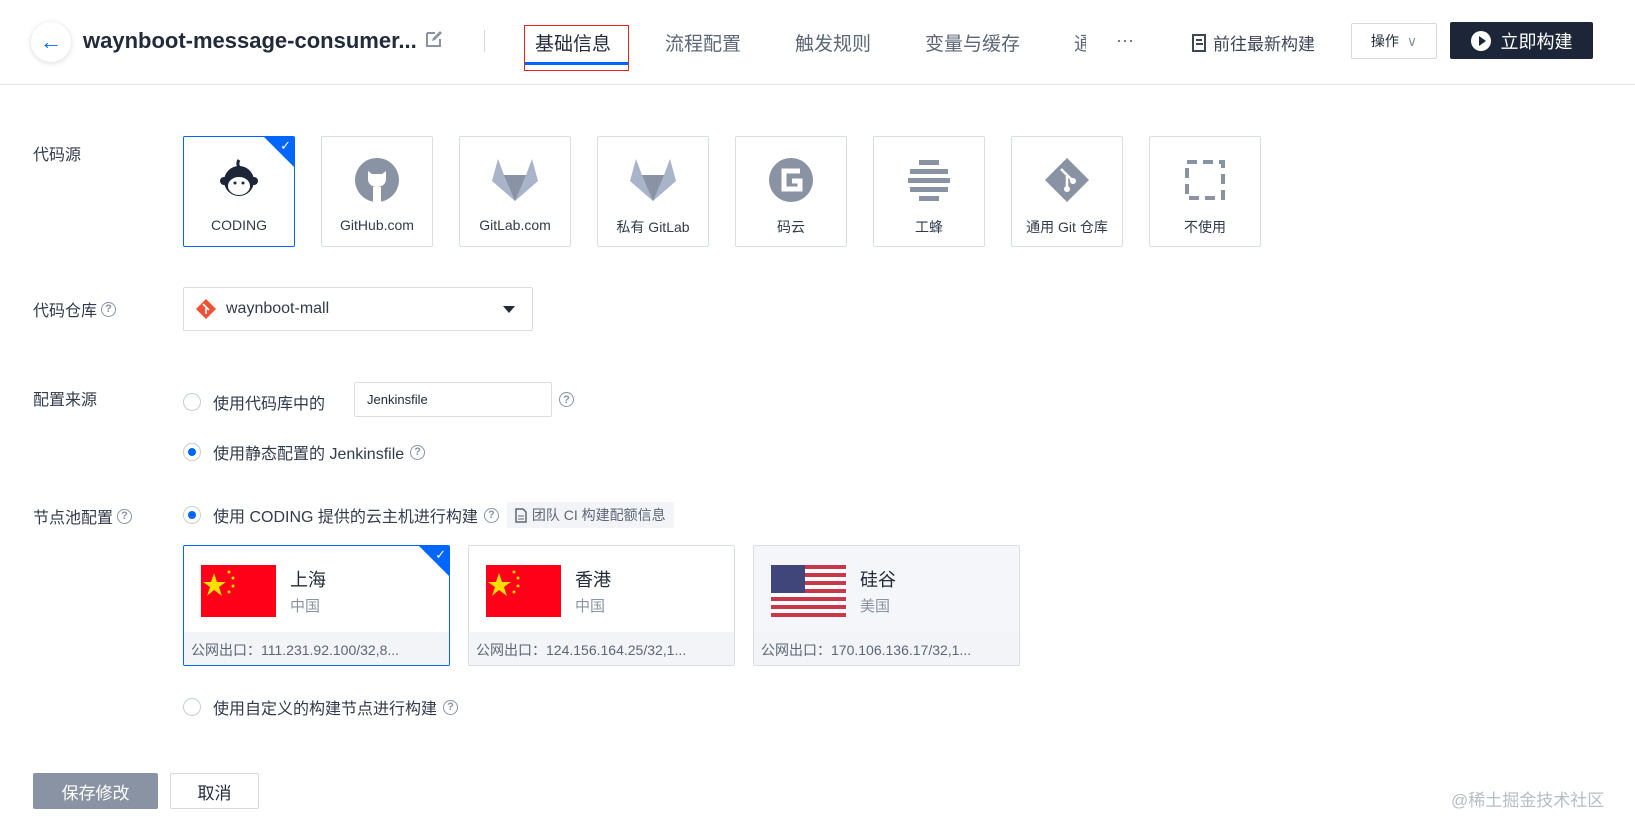  I want to click on source-gitee: 码云, so click(791, 191).